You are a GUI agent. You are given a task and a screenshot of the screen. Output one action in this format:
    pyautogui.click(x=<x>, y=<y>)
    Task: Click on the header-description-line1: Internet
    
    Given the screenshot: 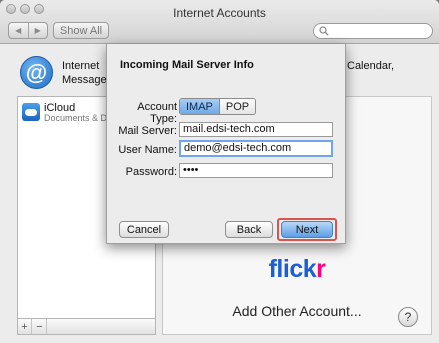 What is the action you would take?
    pyautogui.click(x=81, y=66)
    